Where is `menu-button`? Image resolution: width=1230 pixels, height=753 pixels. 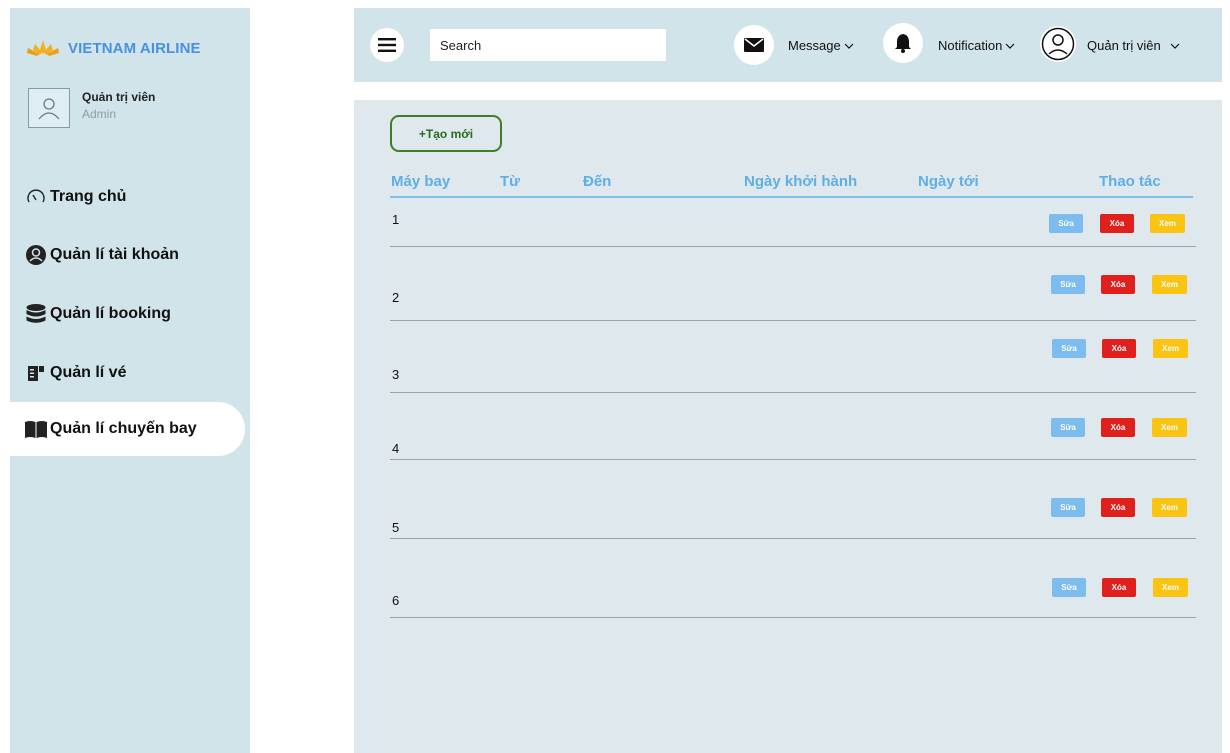
menu-button is located at coordinates (387, 45).